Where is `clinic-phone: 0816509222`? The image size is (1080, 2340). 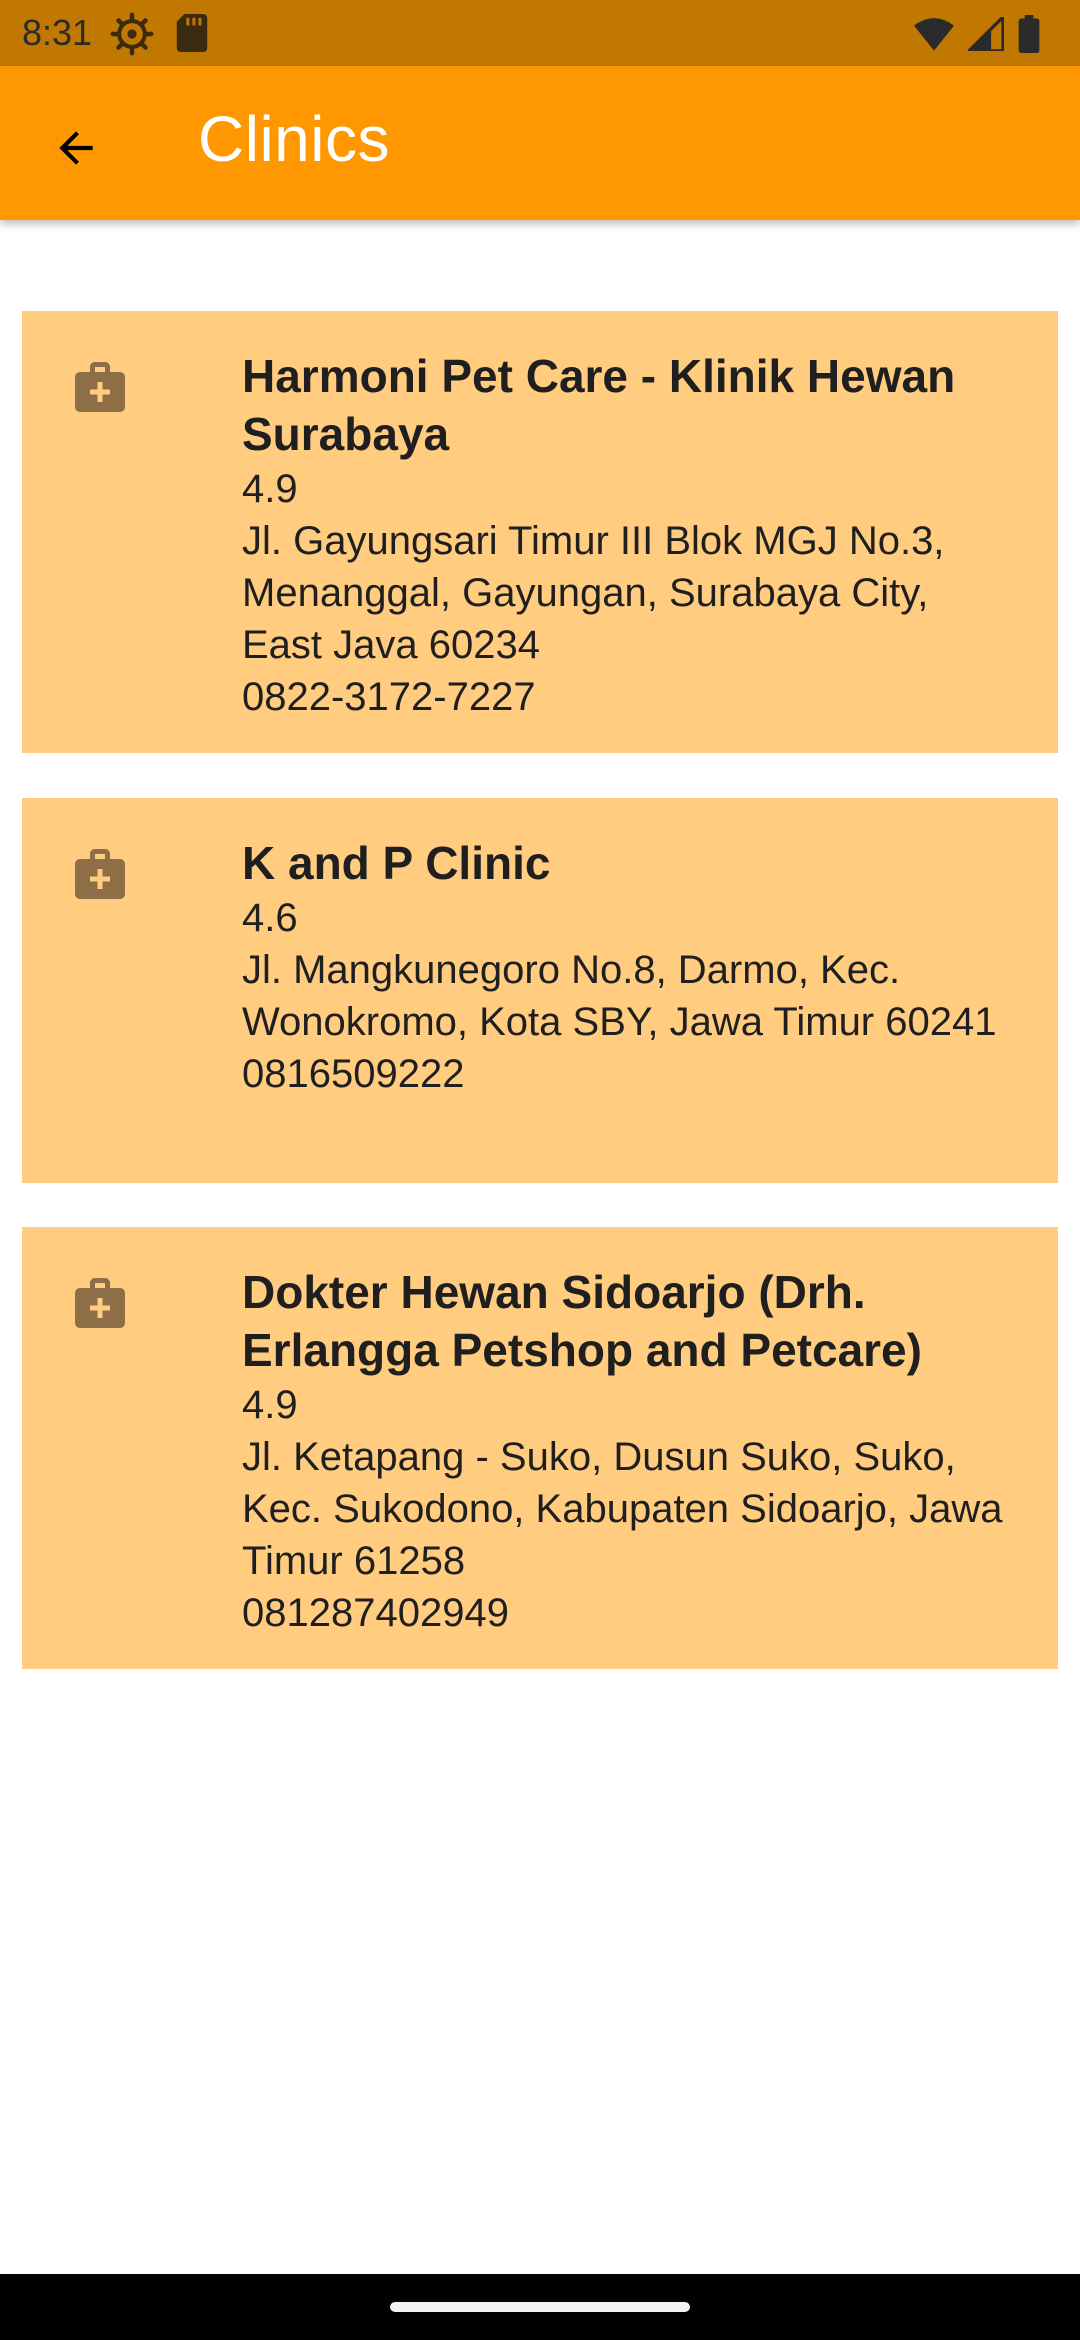
clinic-phone: 0816509222 is located at coordinates (353, 1074).